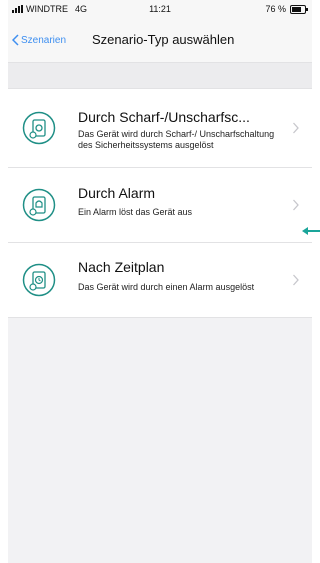 This screenshot has width=320, height=563. Describe the element at coordinates (39, 128) in the screenshot. I see `arm-device-icon` at that location.